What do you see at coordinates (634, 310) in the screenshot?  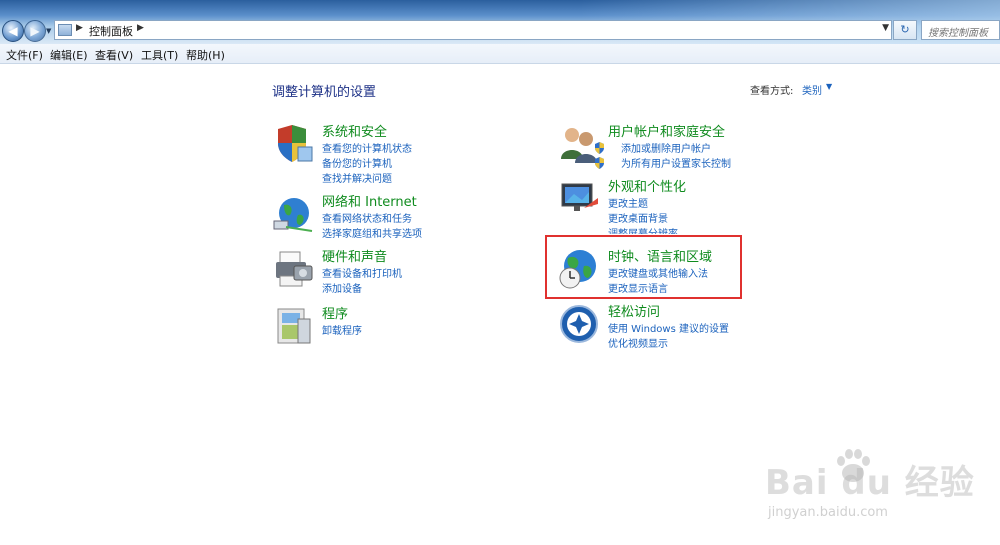 I see `ease-of-access-title: 轻松访问` at bounding box center [634, 310].